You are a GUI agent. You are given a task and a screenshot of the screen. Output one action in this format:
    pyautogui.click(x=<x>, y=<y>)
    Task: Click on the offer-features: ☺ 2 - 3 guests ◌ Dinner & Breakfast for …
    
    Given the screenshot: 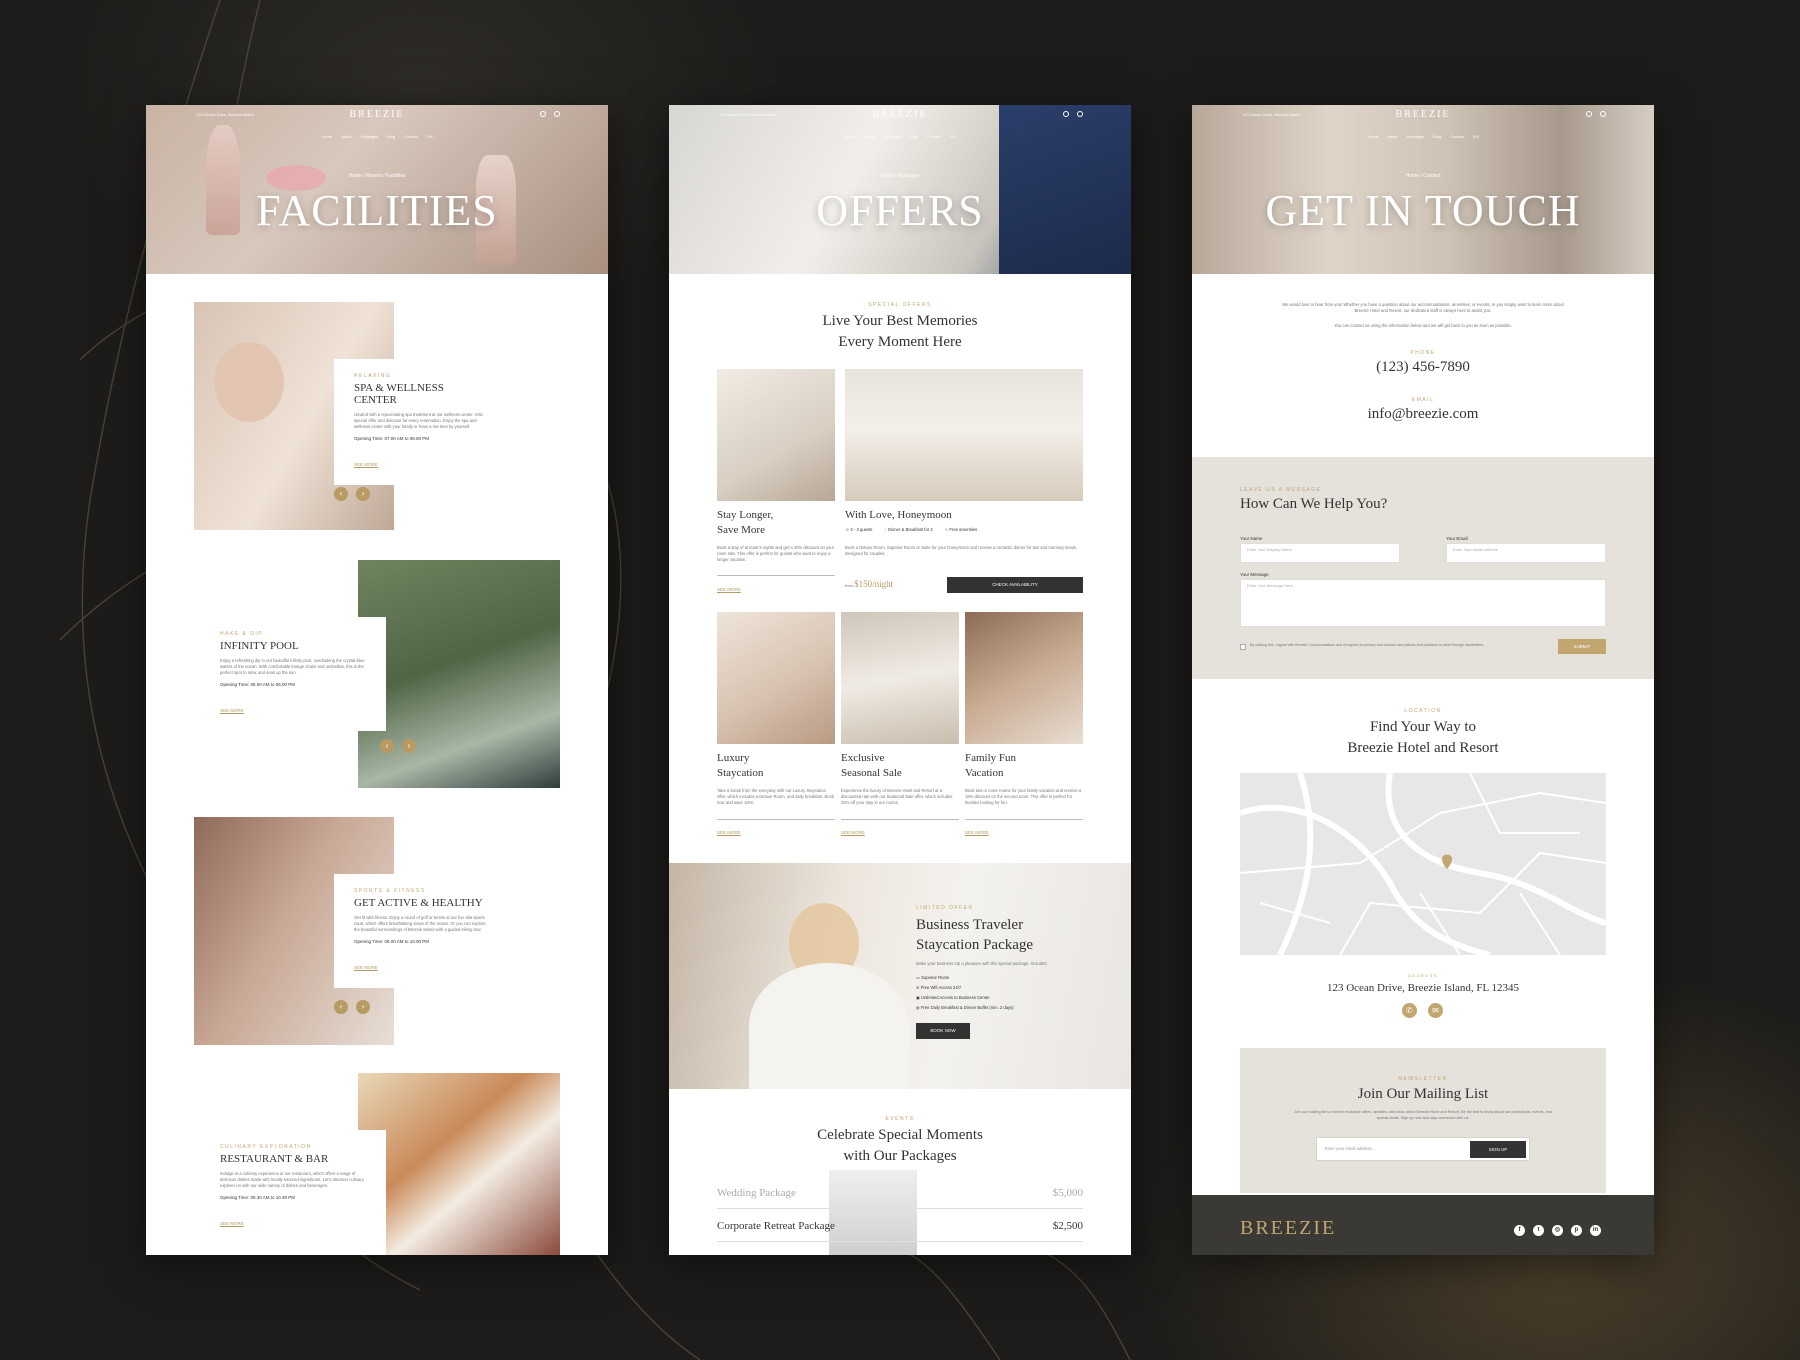 What is the action you would take?
    pyautogui.click(x=911, y=529)
    